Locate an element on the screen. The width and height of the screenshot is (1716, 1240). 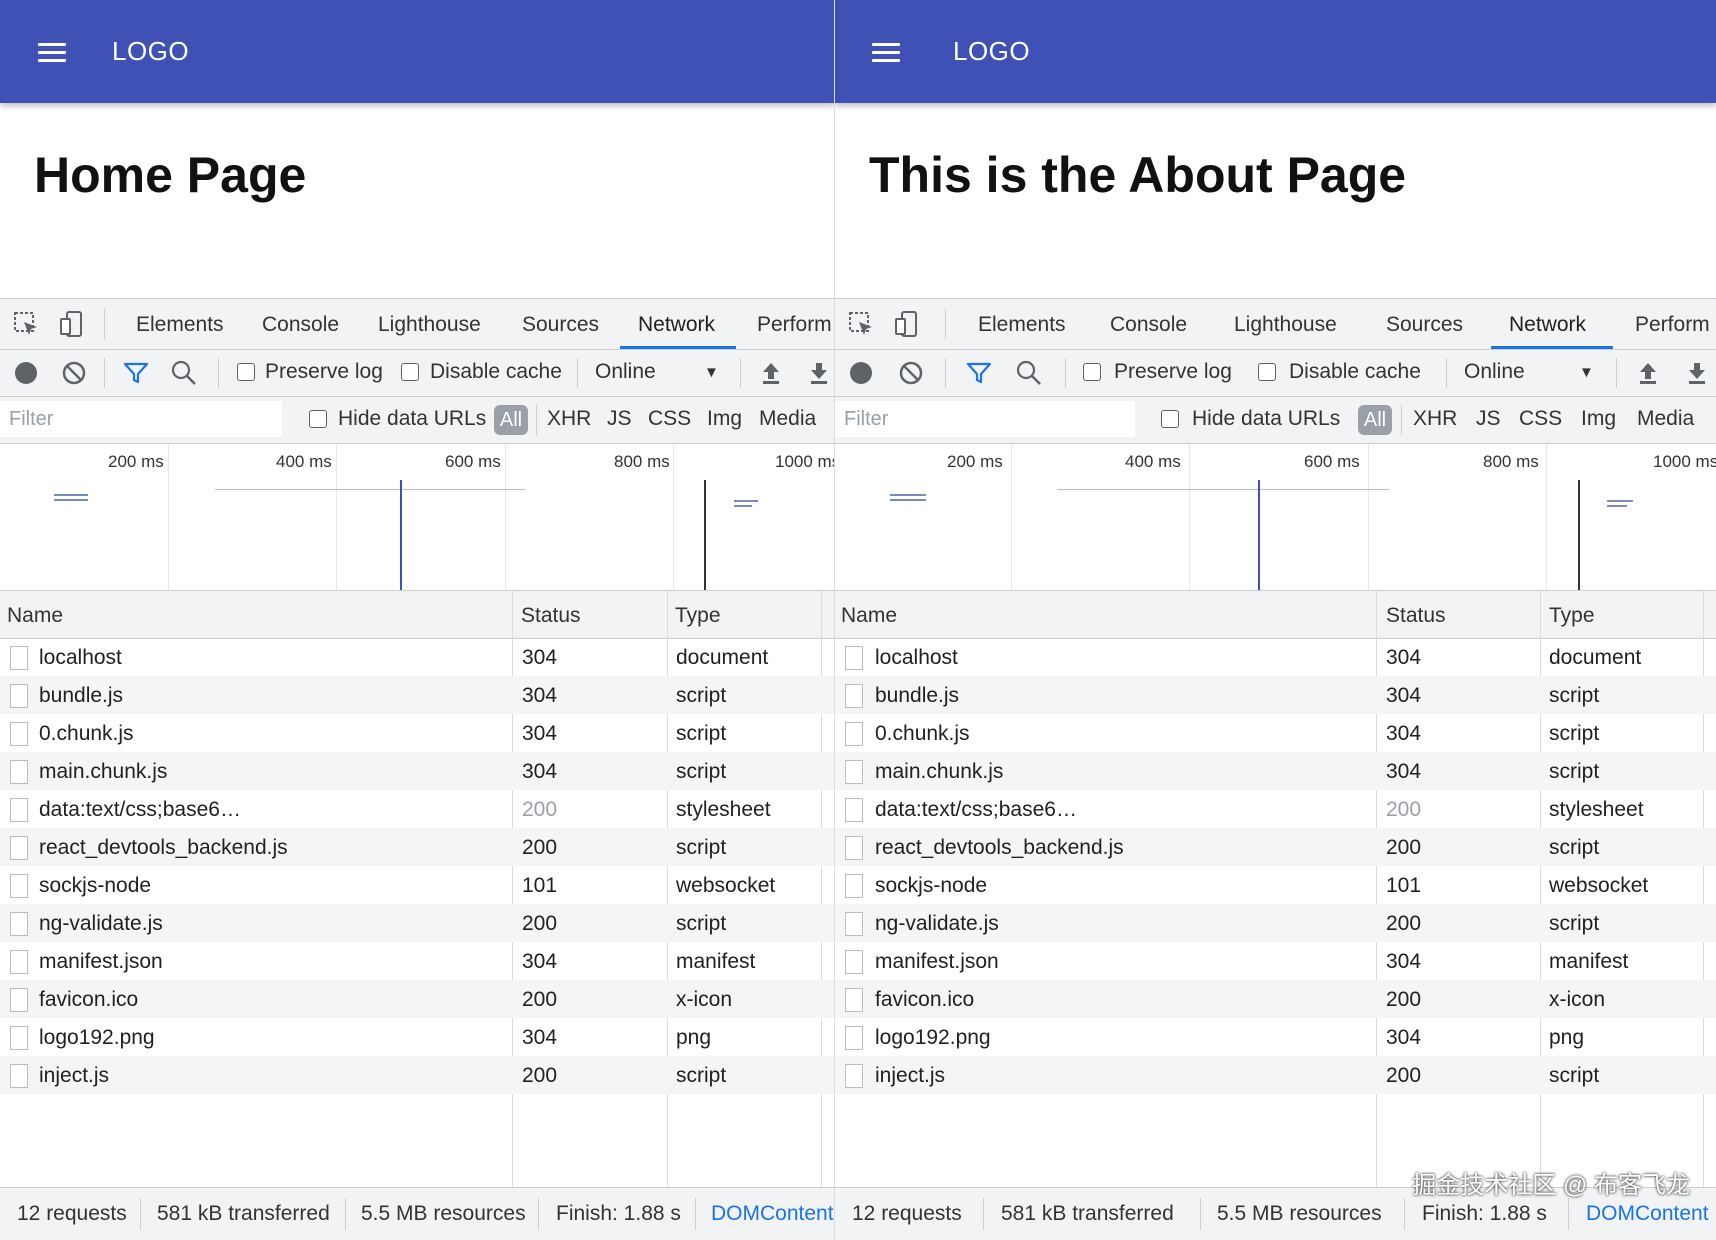
request-type: script is located at coordinates (701, 923).